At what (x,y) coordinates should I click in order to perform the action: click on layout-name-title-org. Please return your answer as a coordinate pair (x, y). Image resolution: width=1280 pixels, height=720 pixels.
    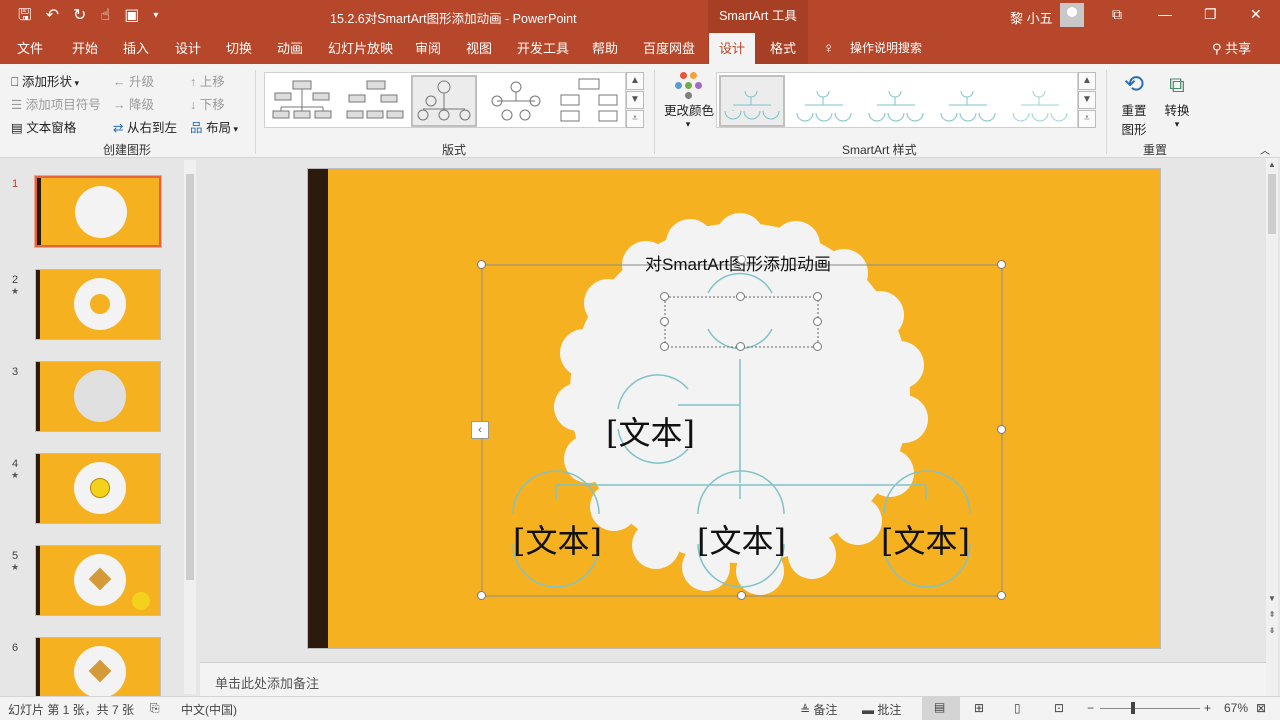
    Looking at the image, I should click on (374, 101).